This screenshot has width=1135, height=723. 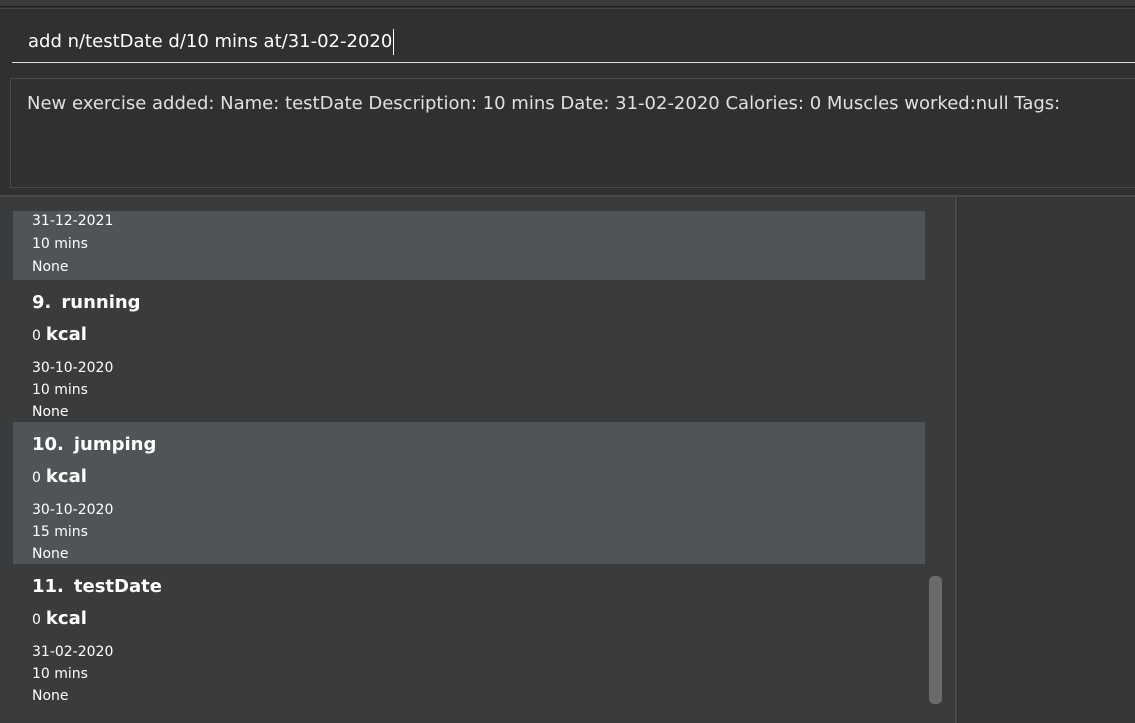 I want to click on exercise-title: 11. testDate, so click(x=97, y=586).